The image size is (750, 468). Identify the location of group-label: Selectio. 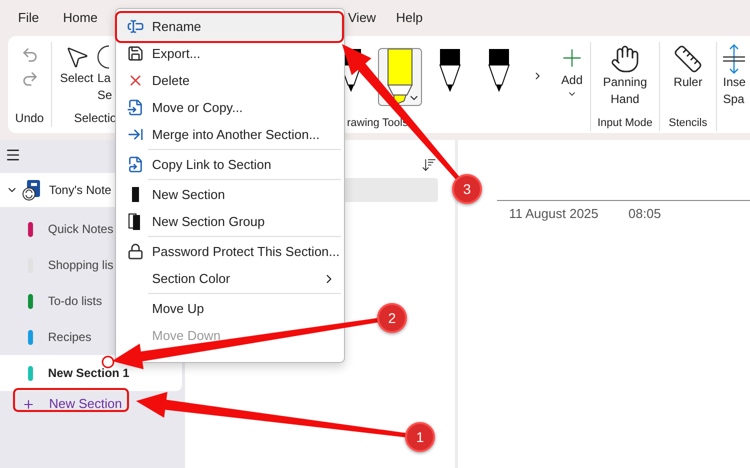
(93, 118).